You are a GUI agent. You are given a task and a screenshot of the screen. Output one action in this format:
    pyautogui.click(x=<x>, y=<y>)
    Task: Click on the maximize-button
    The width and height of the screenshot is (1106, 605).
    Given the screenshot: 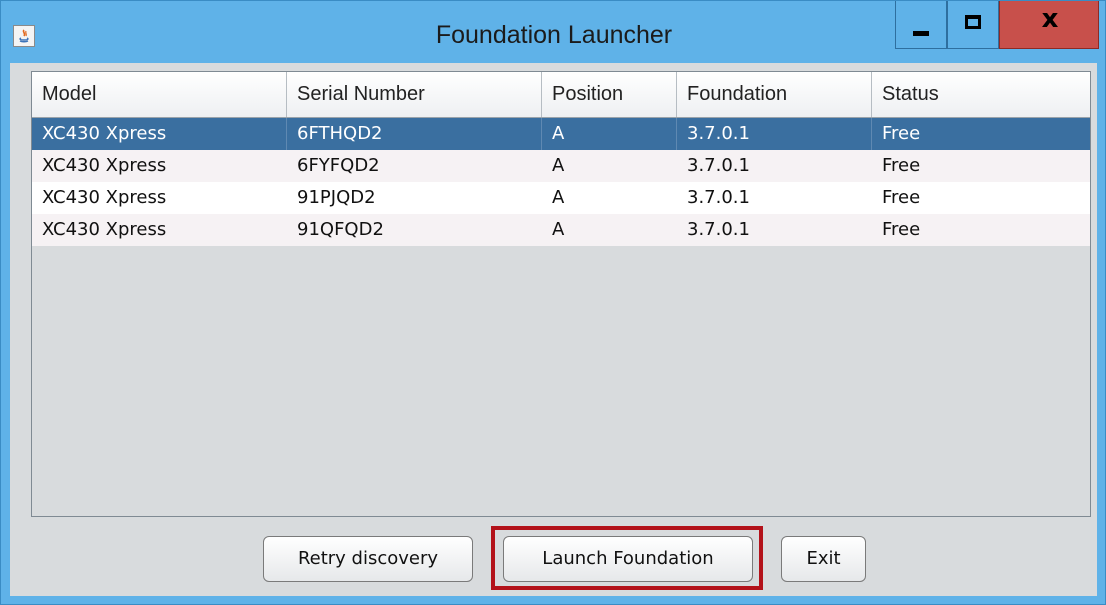 What is the action you would take?
    pyautogui.click(x=973, y=25)
    